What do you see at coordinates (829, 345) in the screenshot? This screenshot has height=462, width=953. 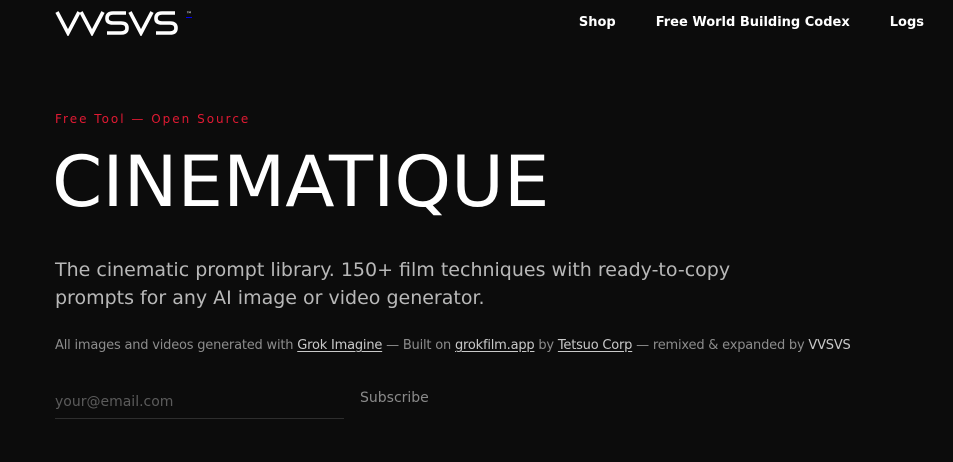 I see `credits-brand: VVSVS` at bounding box center [829, 345].